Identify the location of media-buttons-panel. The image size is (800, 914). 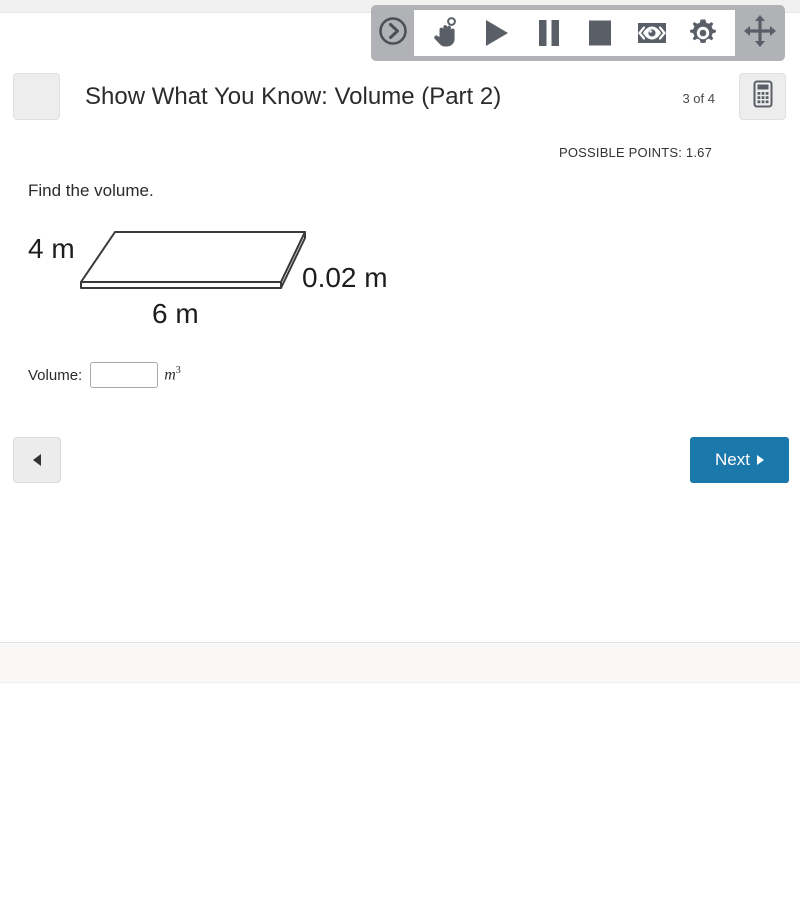
(574, 33).